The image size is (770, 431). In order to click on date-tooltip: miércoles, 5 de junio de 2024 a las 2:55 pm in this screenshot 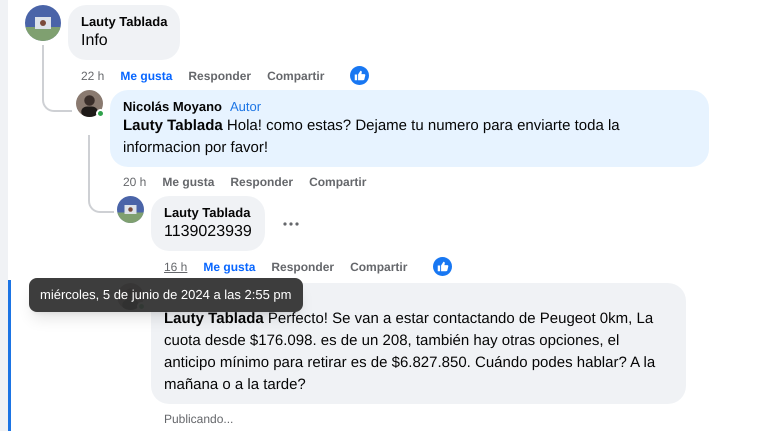, I will do `click(165, 295)`.